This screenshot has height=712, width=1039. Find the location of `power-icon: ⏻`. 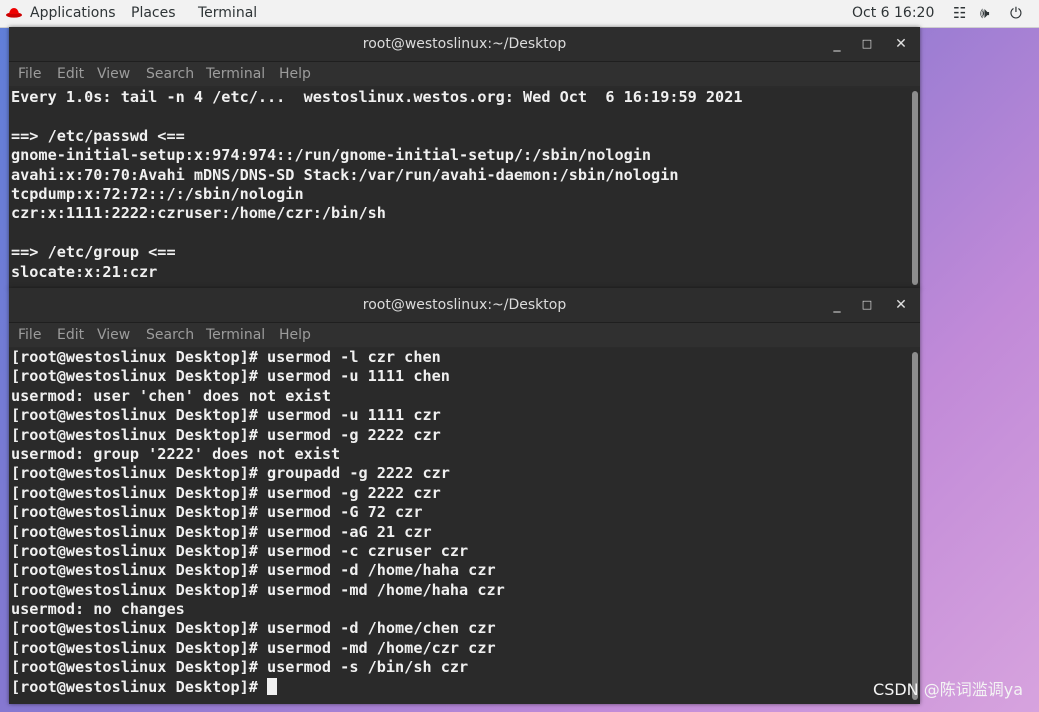

power-icon: ⏻ is located at coordinates (1016, 13).